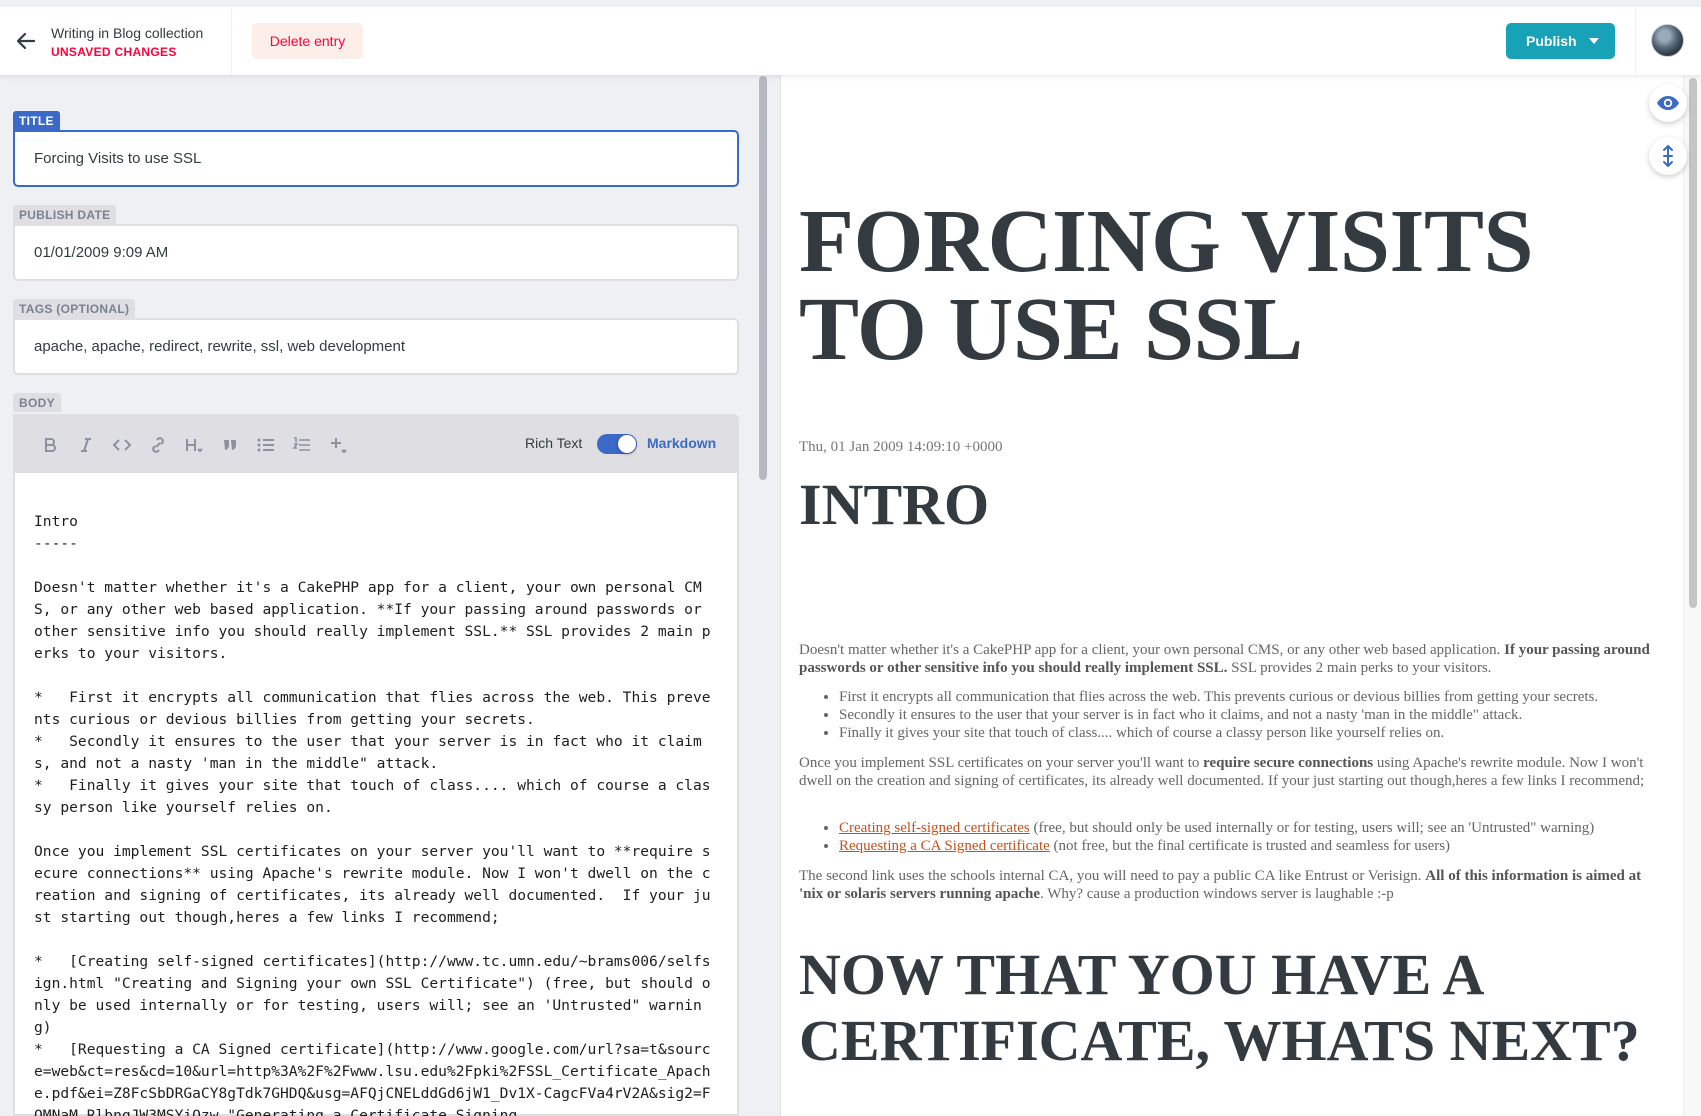 The image size is (1701, 1116). What do you see at coordinates (944, 846) in the screenshot?
I see `link-ca-signed: Requesting a CA Signed certificate` at bounding box center [944, 846].